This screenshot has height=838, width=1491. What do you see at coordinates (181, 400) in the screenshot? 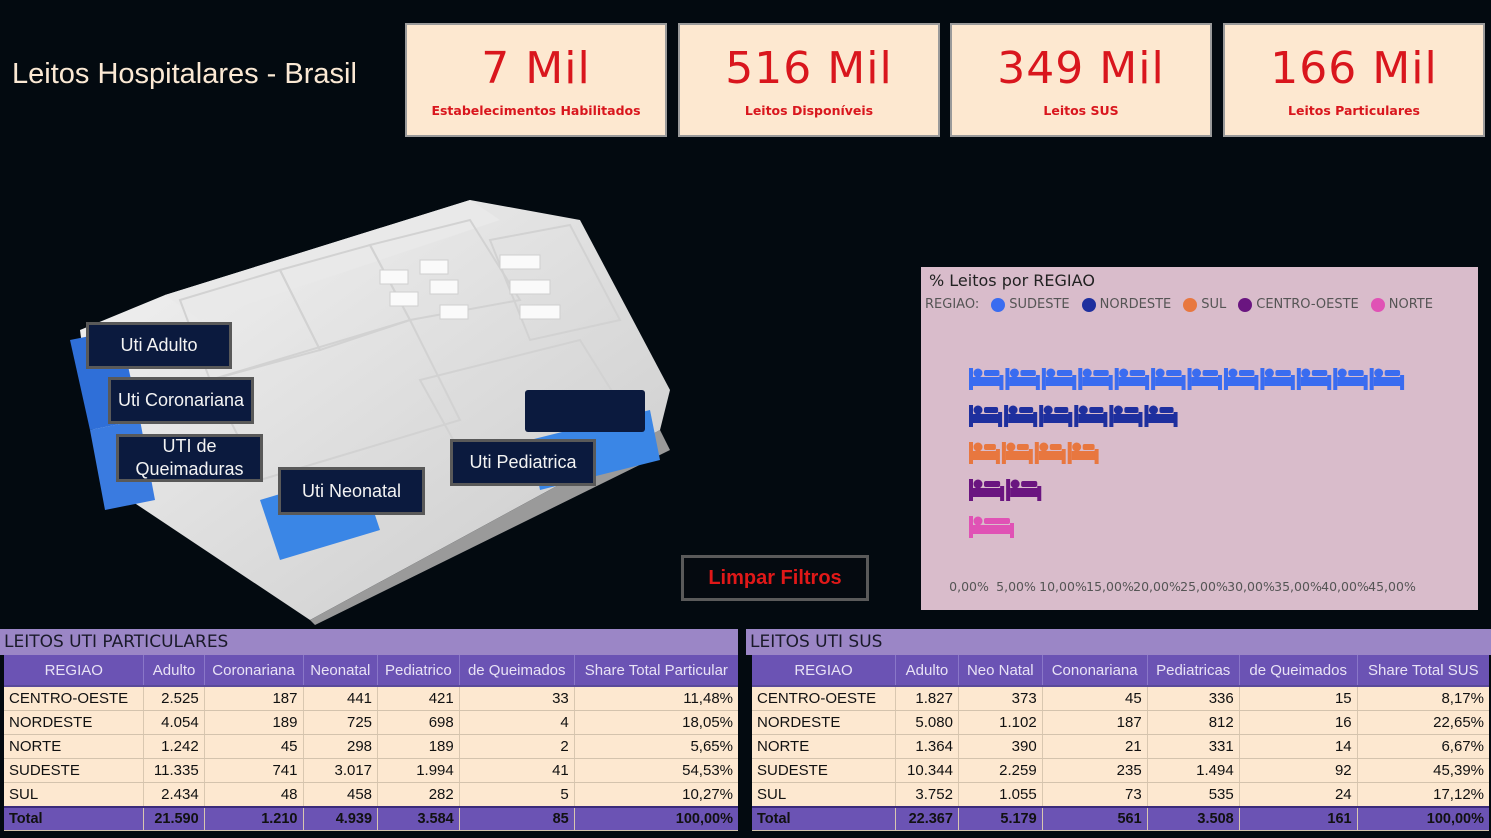
I see `uti-coronariana-button: Uti Coronariana` at bounding box center [181, 400].